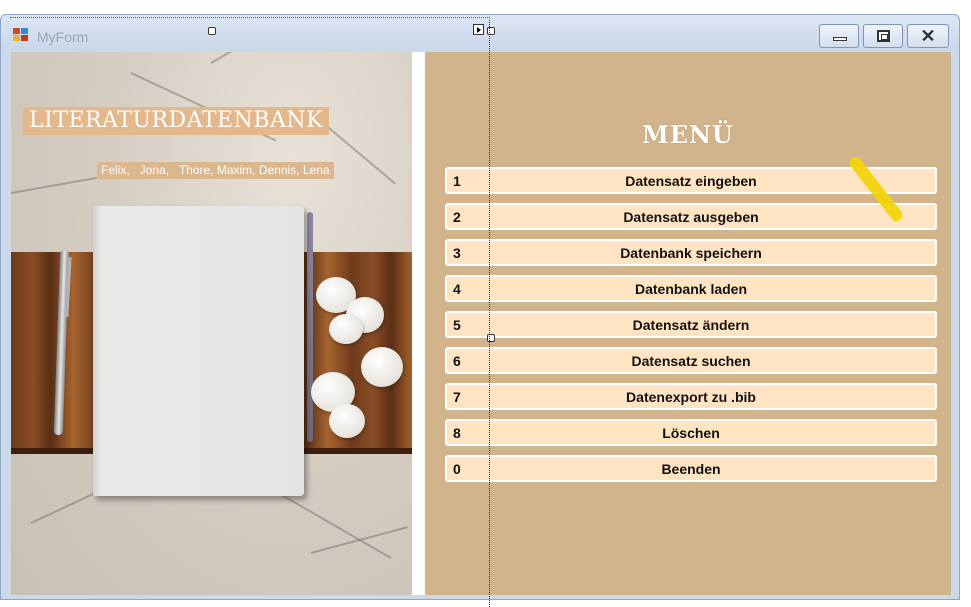 Image resolution: width=971 pixels, height=607 pixels. Describe the element at coordinates (840, 39) in the screenshot. I see `minimize-icon` at that location.